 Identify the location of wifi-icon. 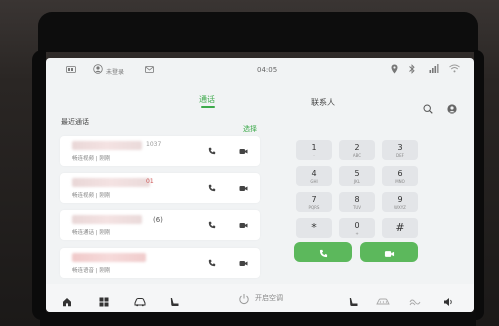
(454, 69).